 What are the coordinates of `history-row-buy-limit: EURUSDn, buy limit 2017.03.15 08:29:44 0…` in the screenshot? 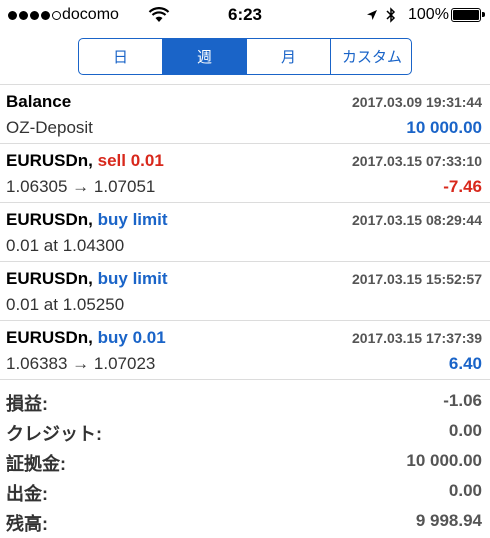 It's located at (245, 232).